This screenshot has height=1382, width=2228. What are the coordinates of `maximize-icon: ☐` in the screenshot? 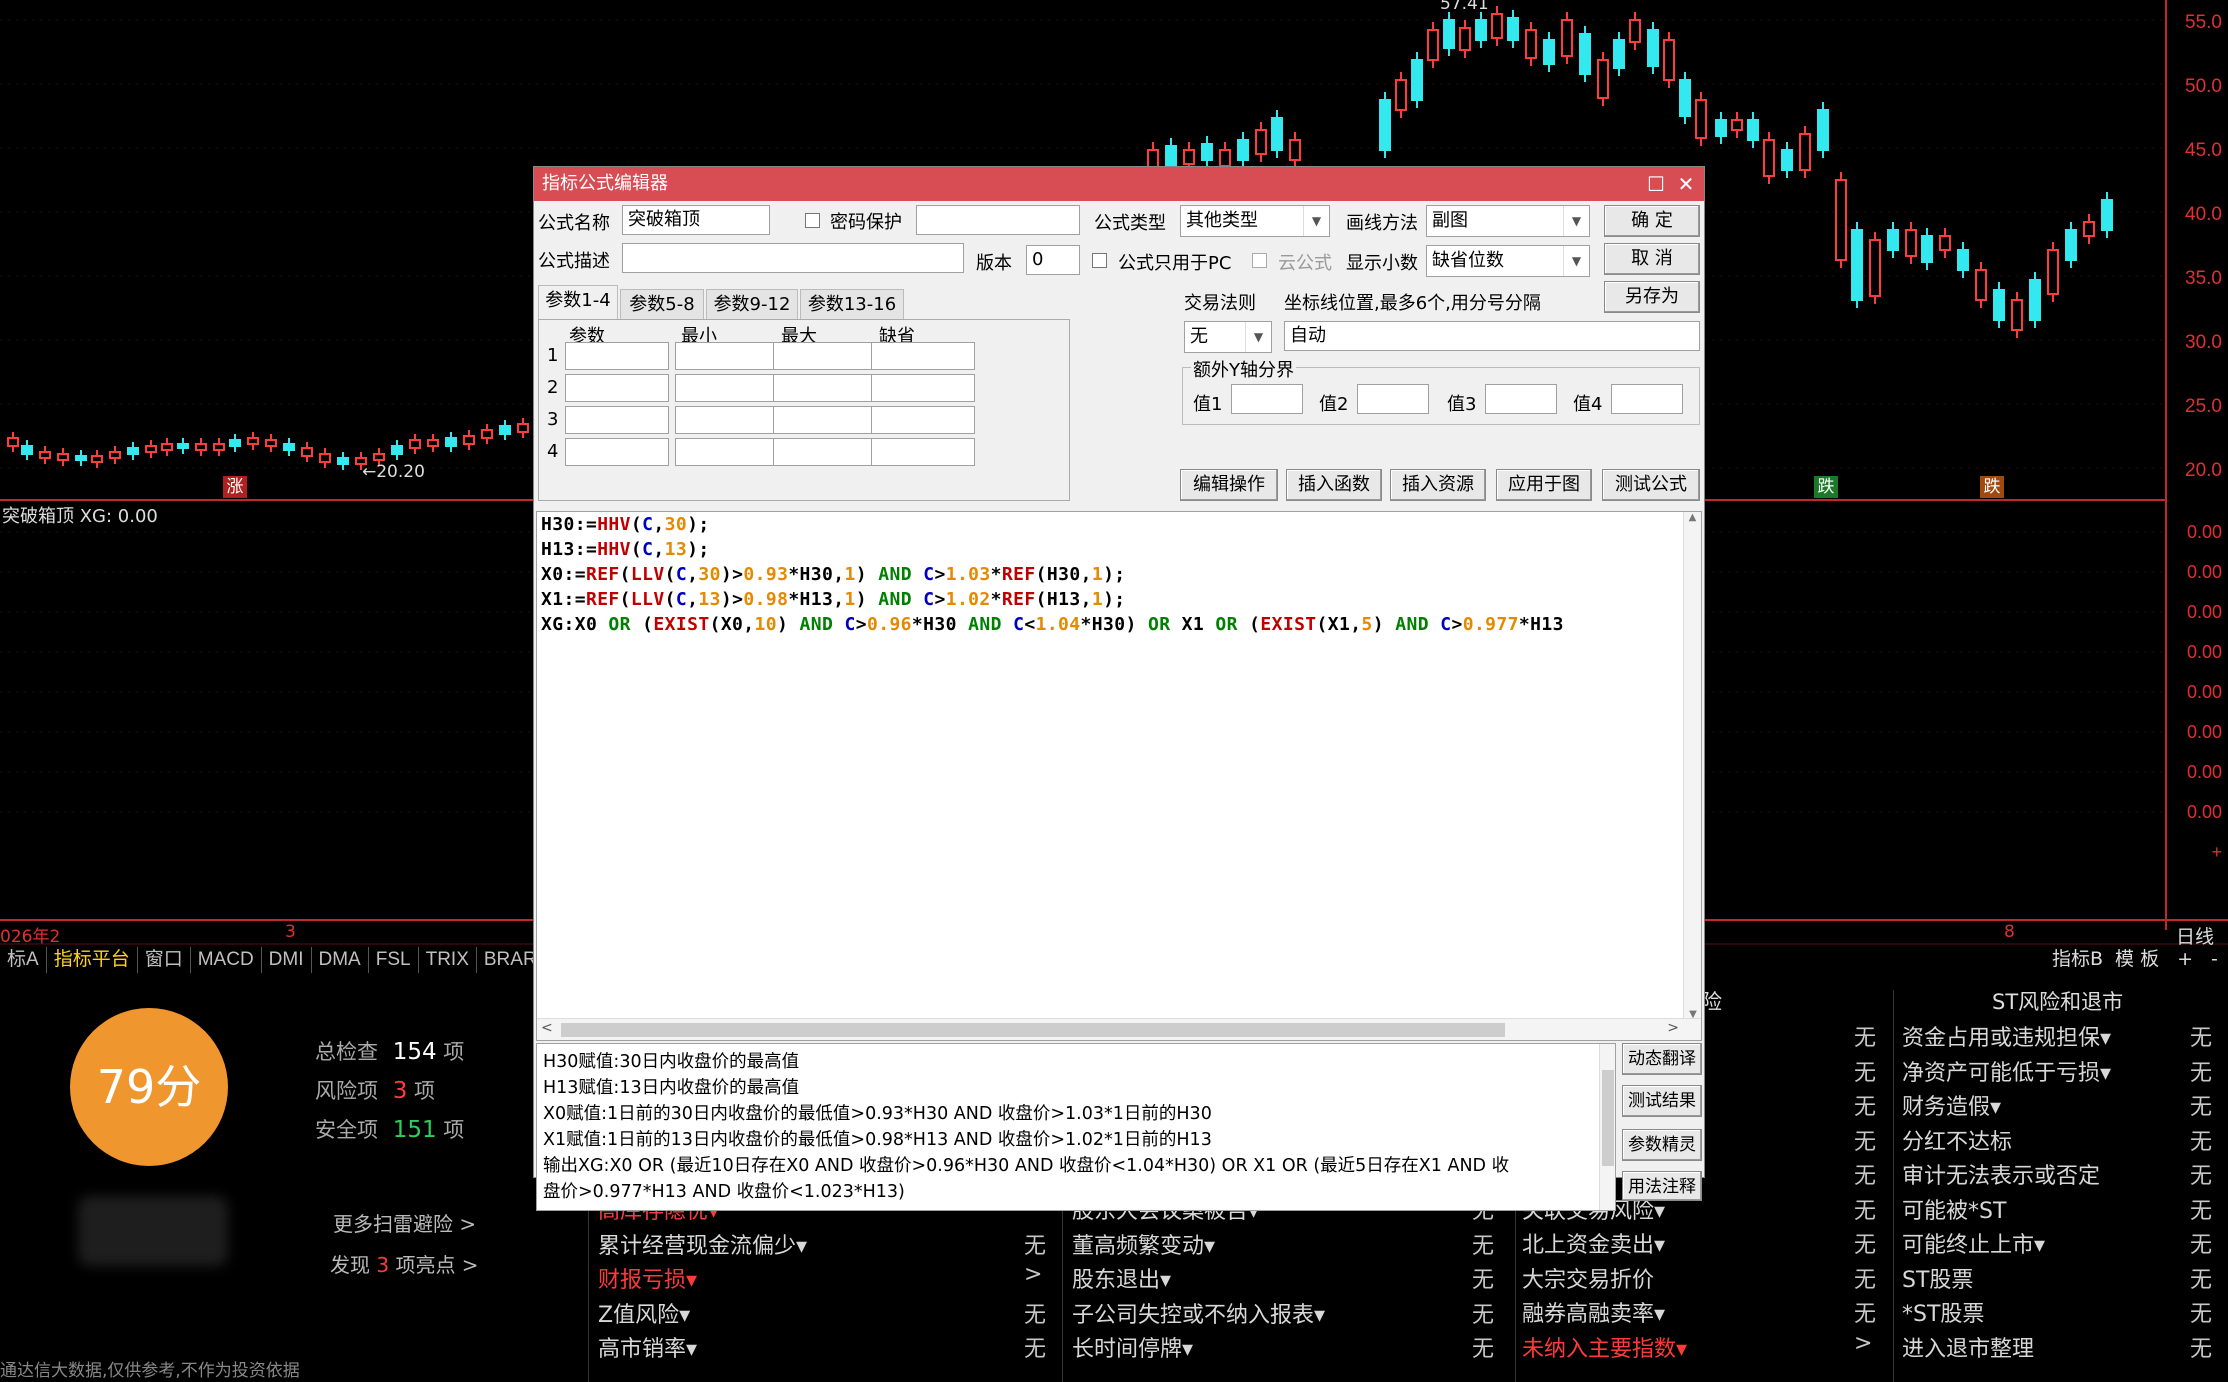 It's located at (1656, 184).